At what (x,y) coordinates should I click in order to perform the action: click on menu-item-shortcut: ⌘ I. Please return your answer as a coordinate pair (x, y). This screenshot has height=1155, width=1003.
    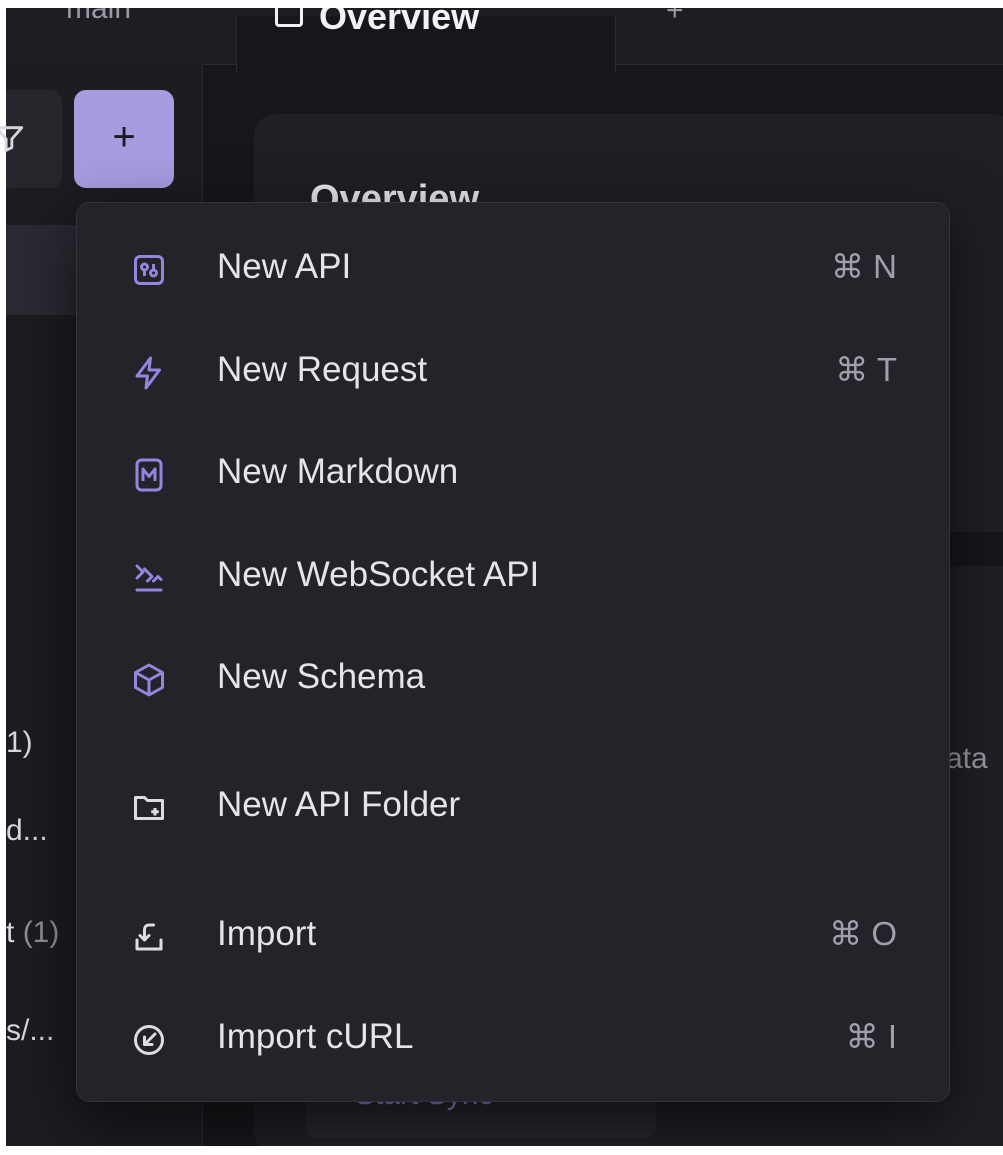
    Looking at the image, I should click on (871, 1036).